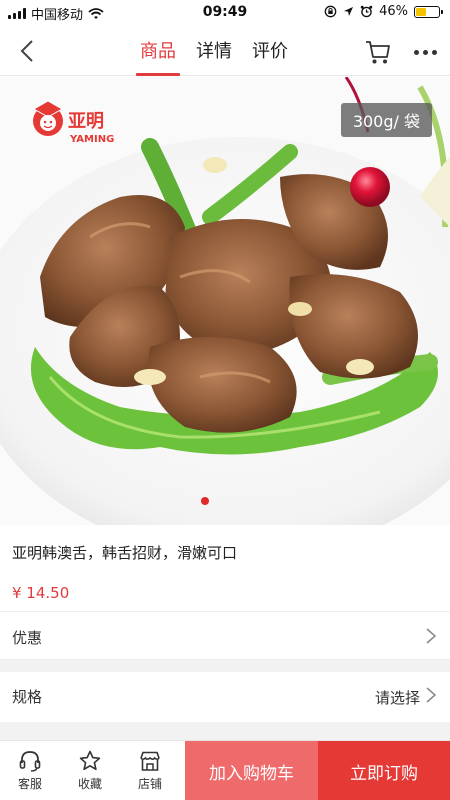  What do you see at coordinates (27, 697) in the screenshot?
I see `spec-label: 规格` at bounding box center [27, 697].